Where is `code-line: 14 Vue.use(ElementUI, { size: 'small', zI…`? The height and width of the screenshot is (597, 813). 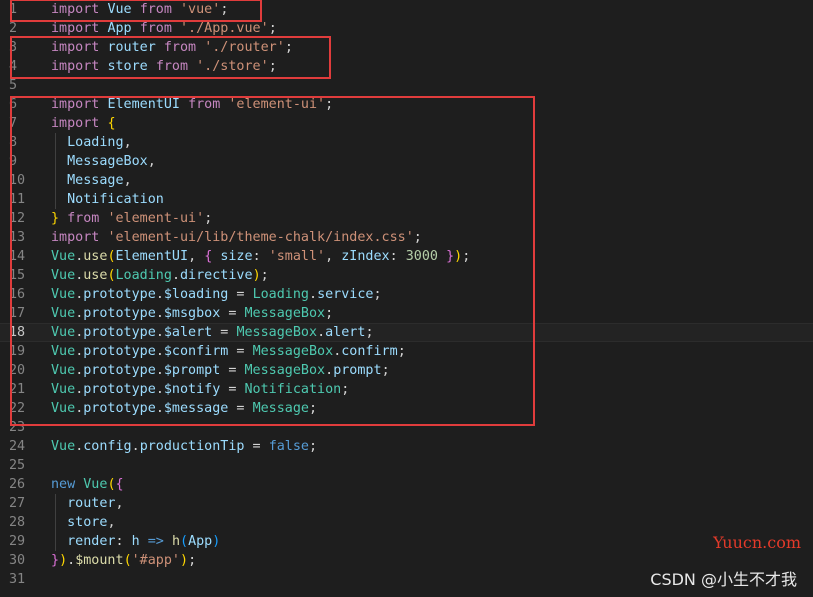
code-line: 14 Vue.use(ElementUI, { size: 'small', zI… is located at coordinates (406, 256).